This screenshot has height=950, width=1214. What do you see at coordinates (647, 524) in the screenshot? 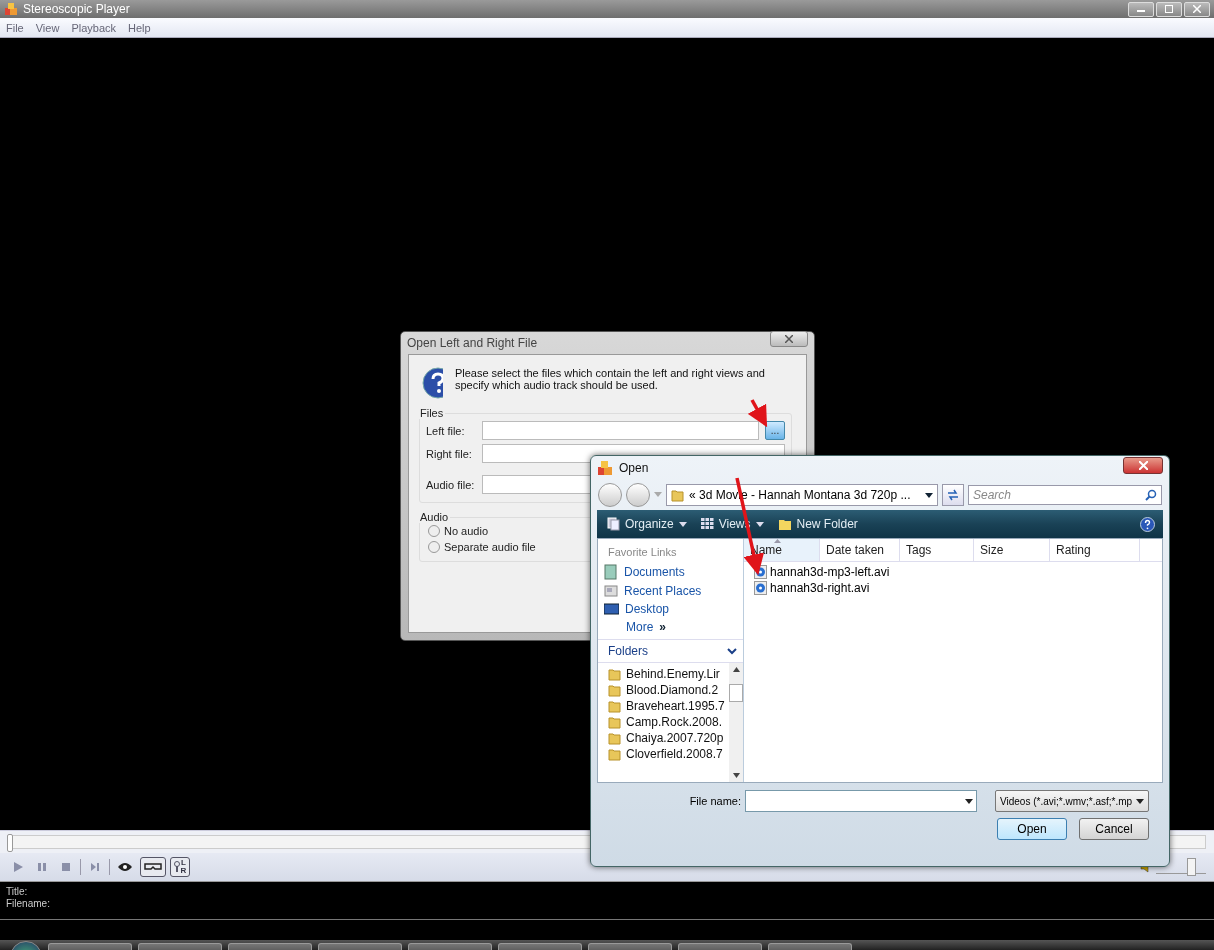
I see `toolbar-button: Organize` at bounding box center [647, 524].